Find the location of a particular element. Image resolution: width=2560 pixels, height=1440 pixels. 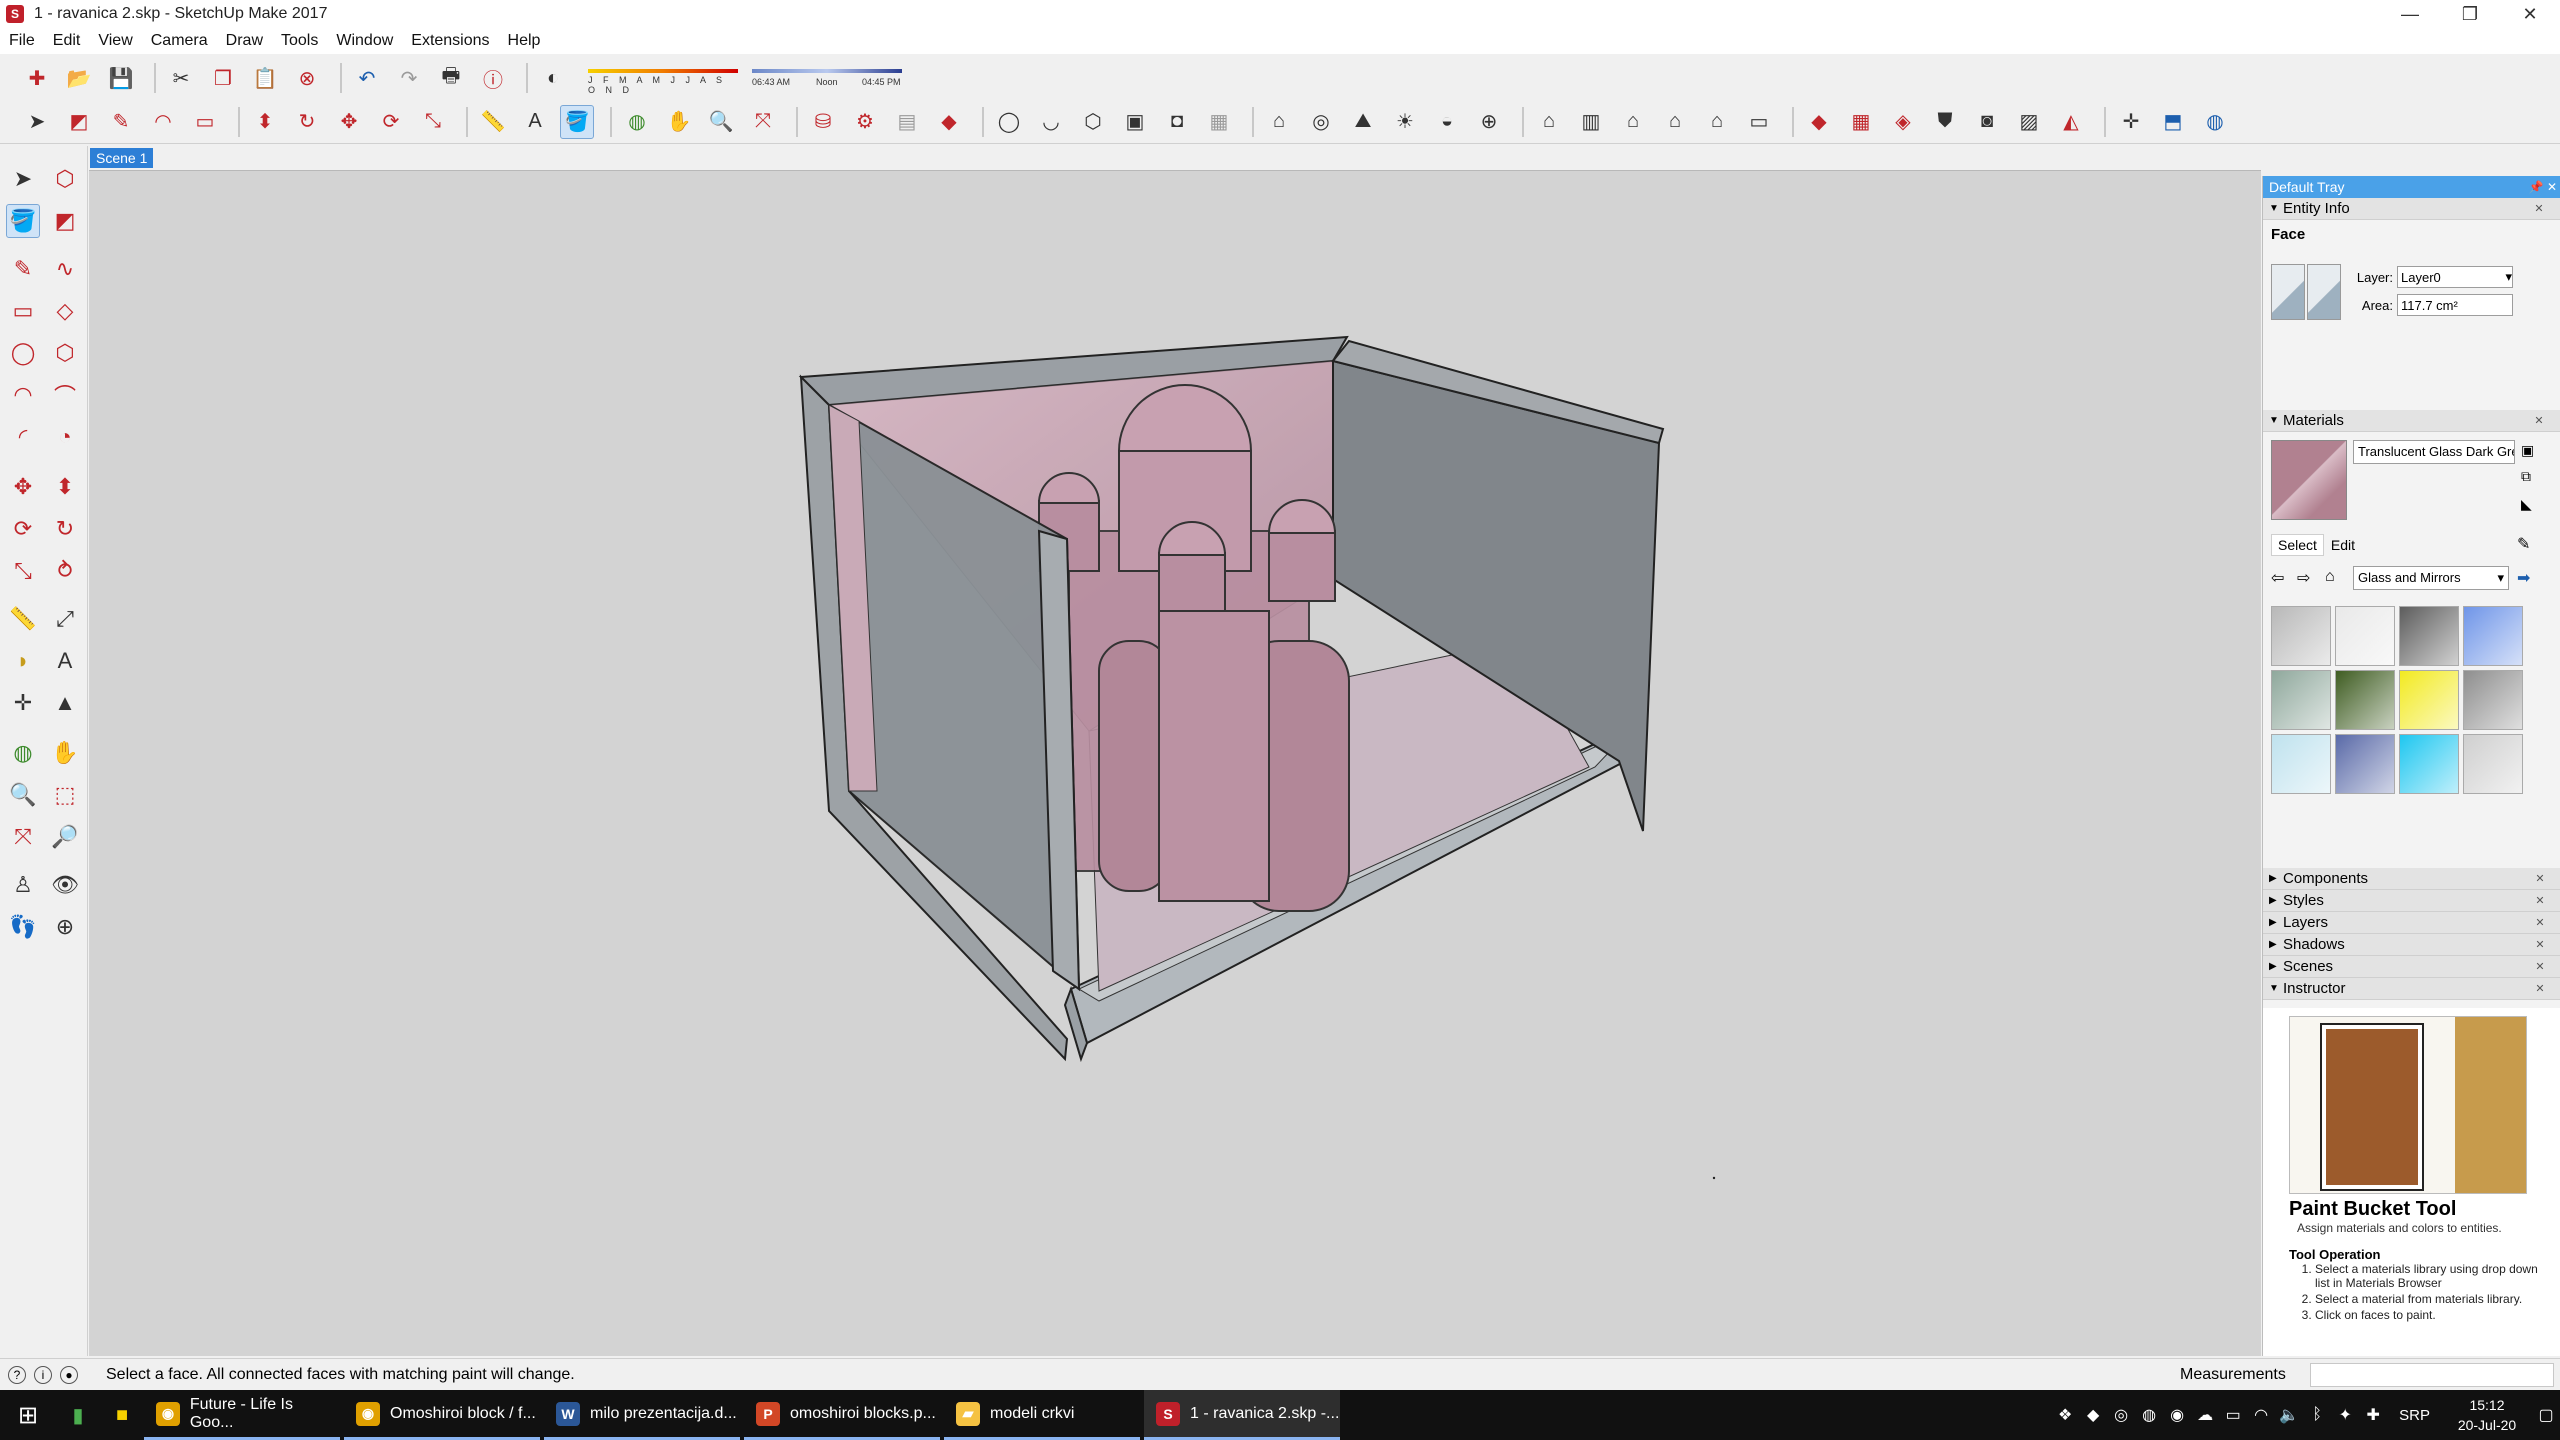

material-library-select: Glass and Mirrors ▾ is located at coordinates (2431, 578).